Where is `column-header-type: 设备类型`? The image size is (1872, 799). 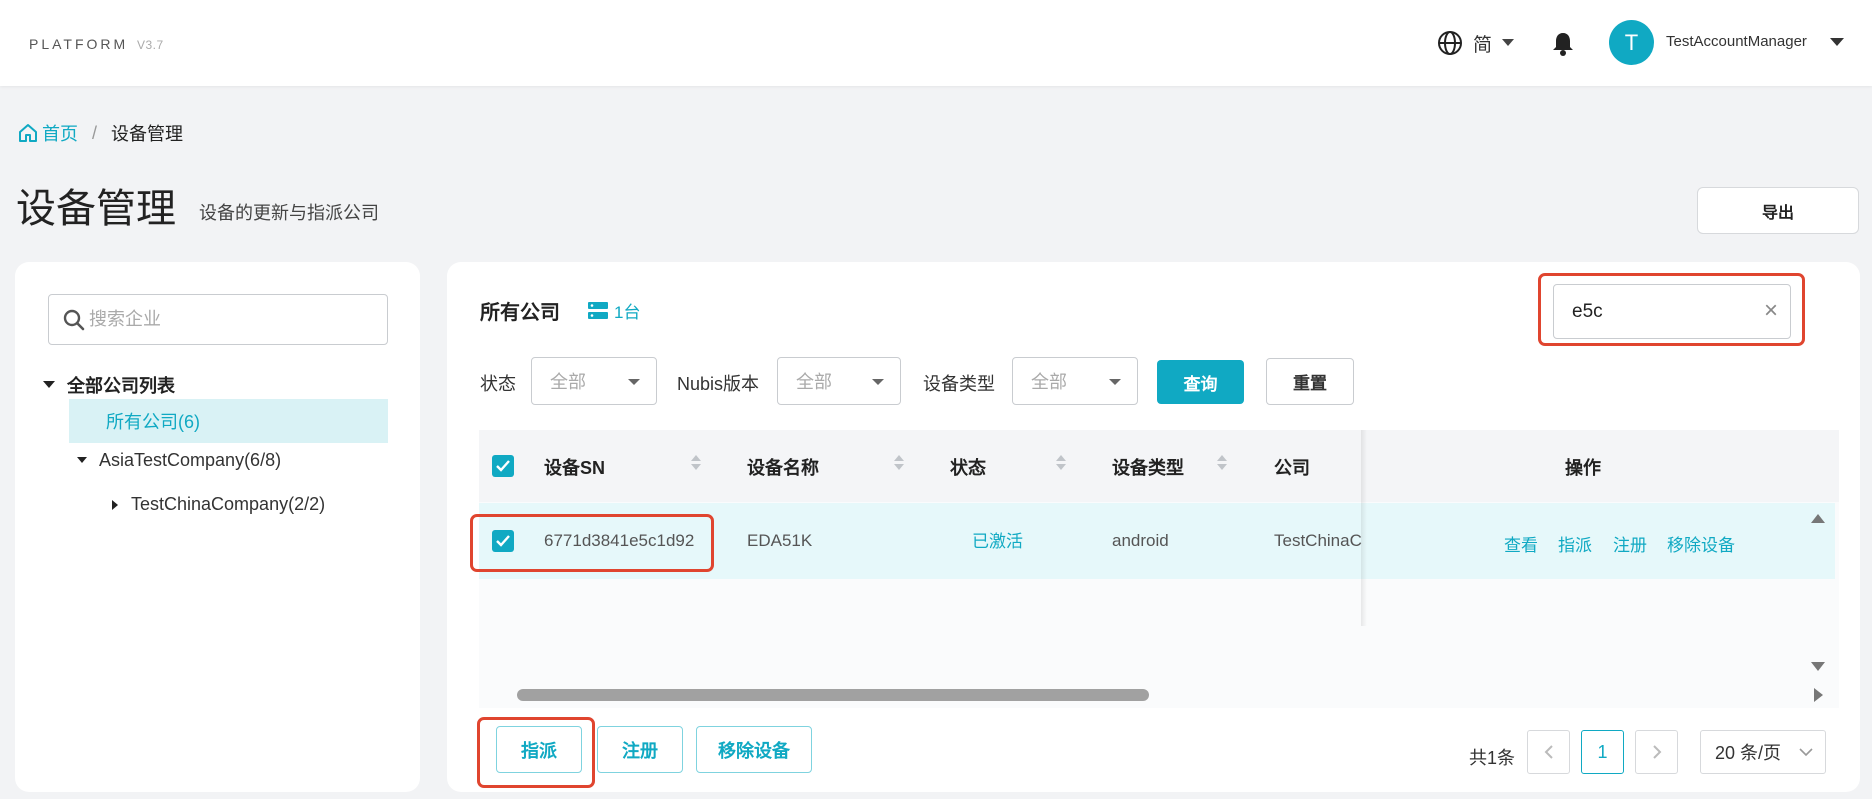 column-header-type: 设备类型 is located at coordinates (1148, 467).